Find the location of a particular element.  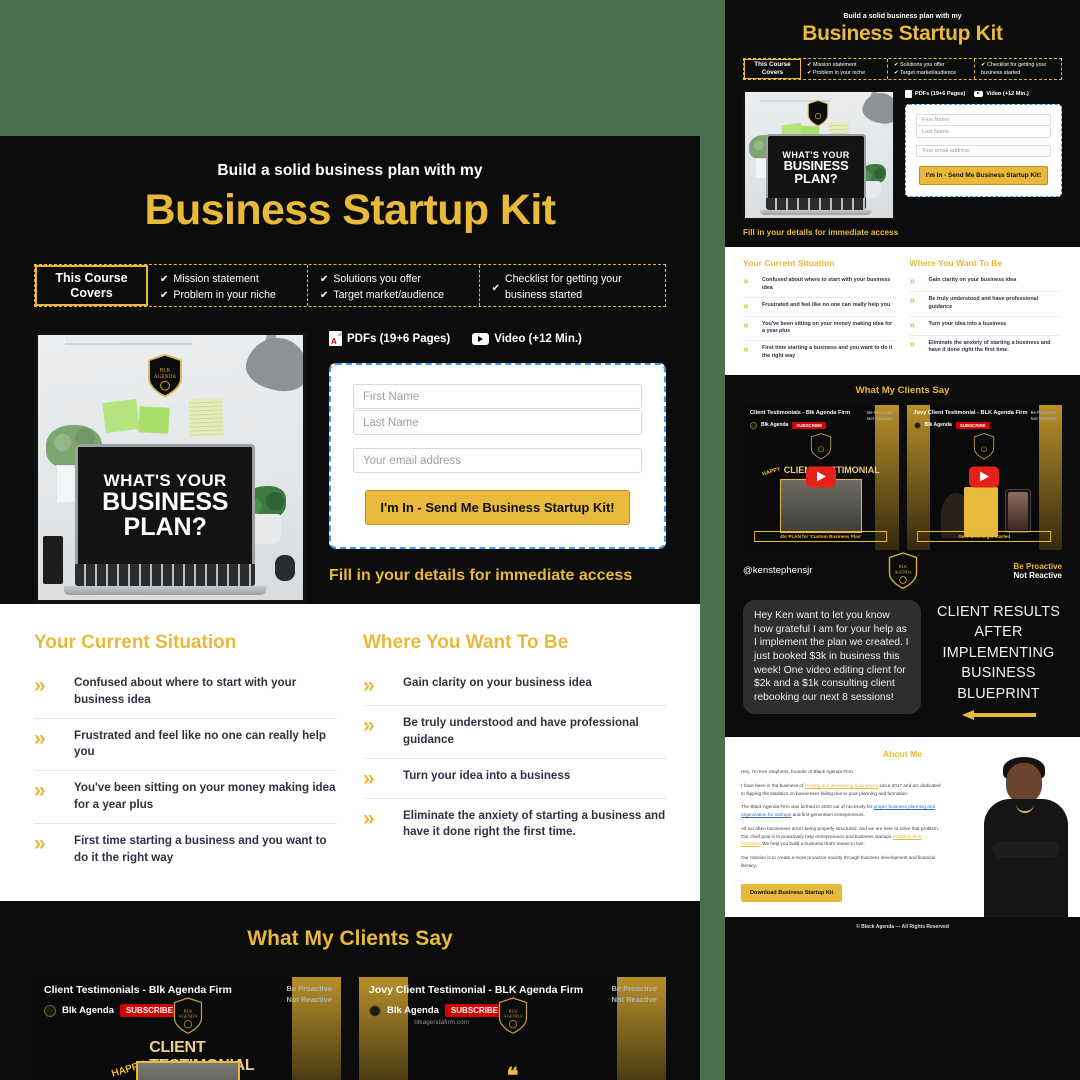

email-input is located at coordinates (497, 460).